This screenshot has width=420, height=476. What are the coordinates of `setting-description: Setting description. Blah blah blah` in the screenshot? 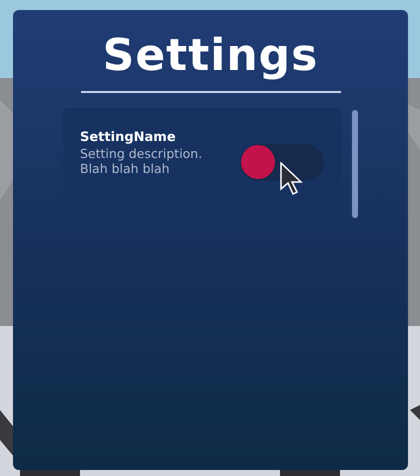 It's located at (142, 161).